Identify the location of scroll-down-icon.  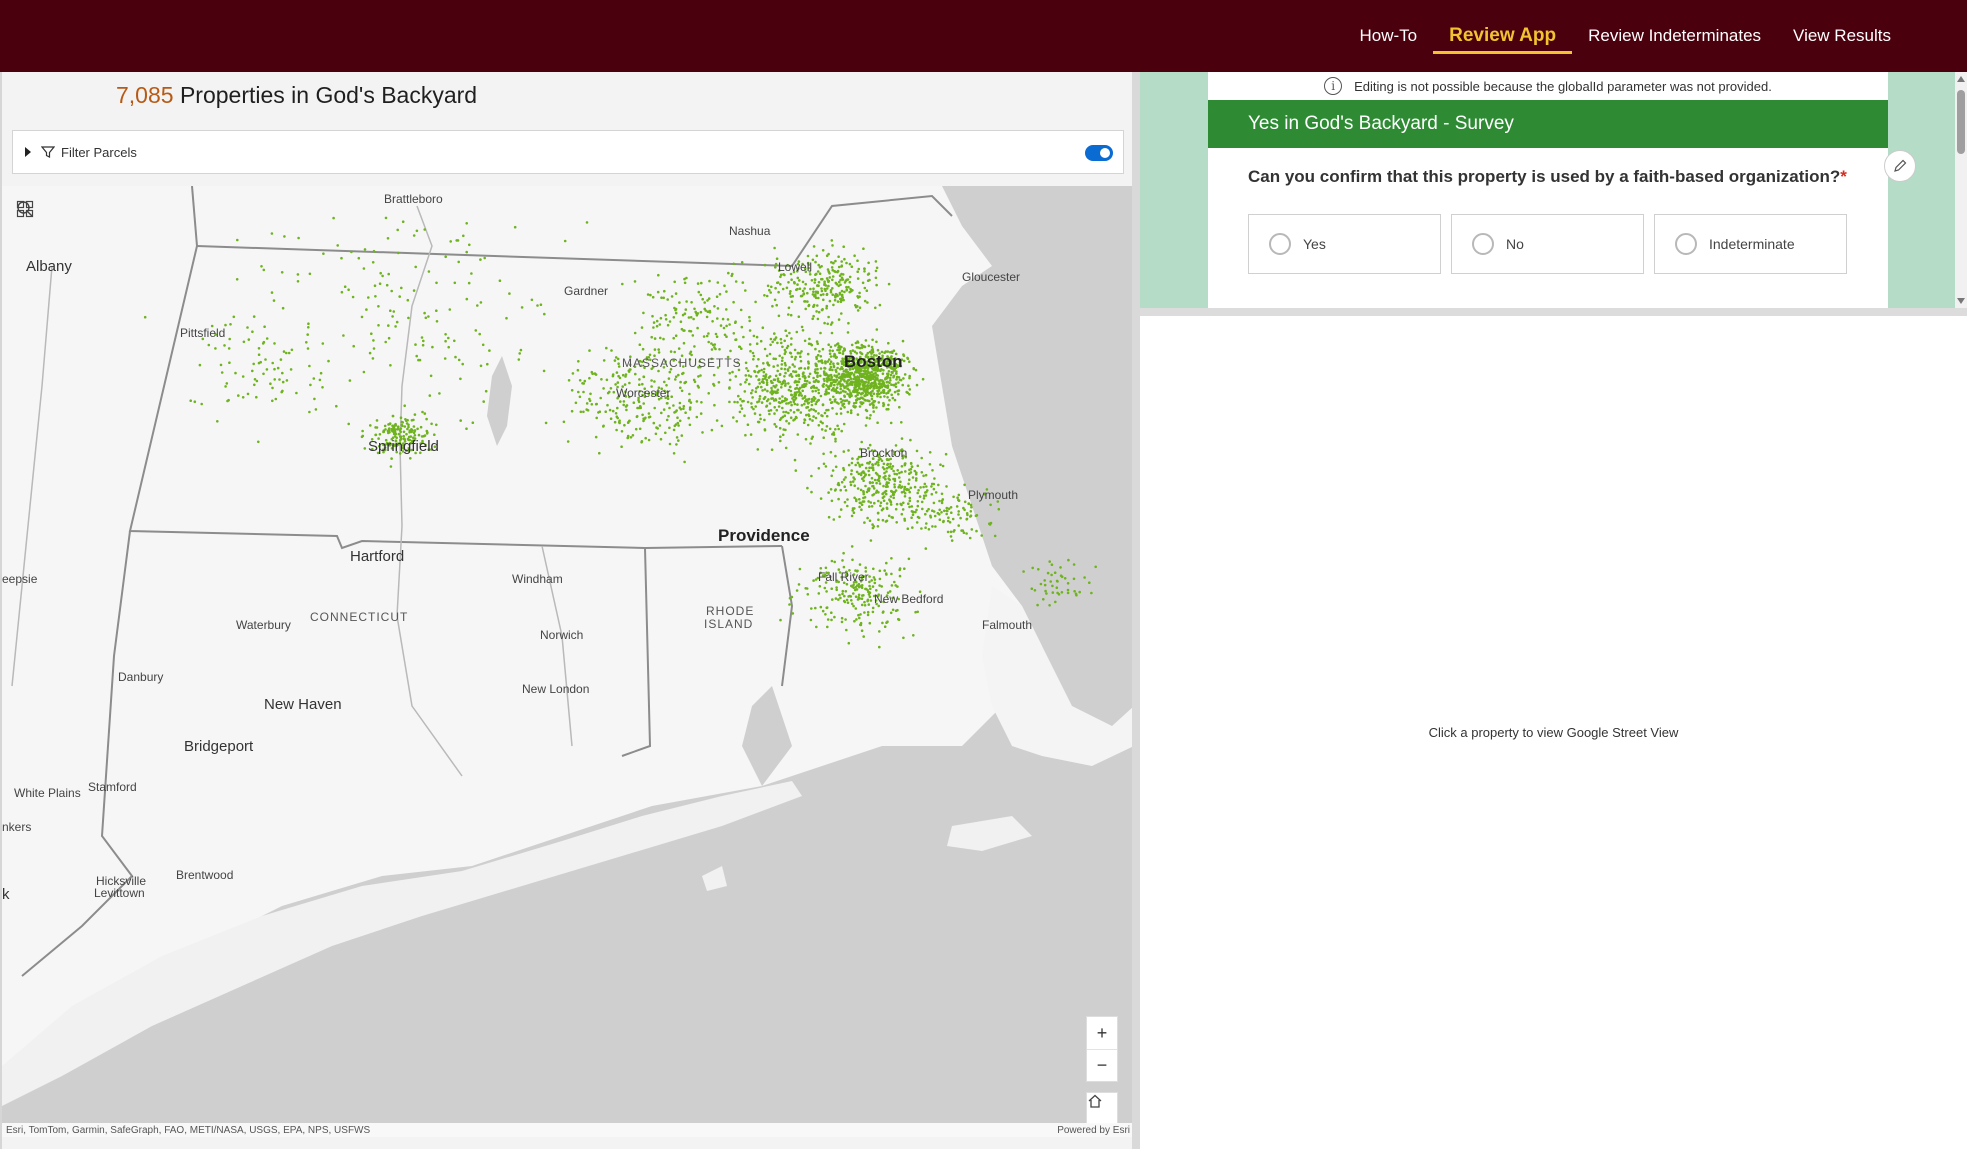
(1961, 301).